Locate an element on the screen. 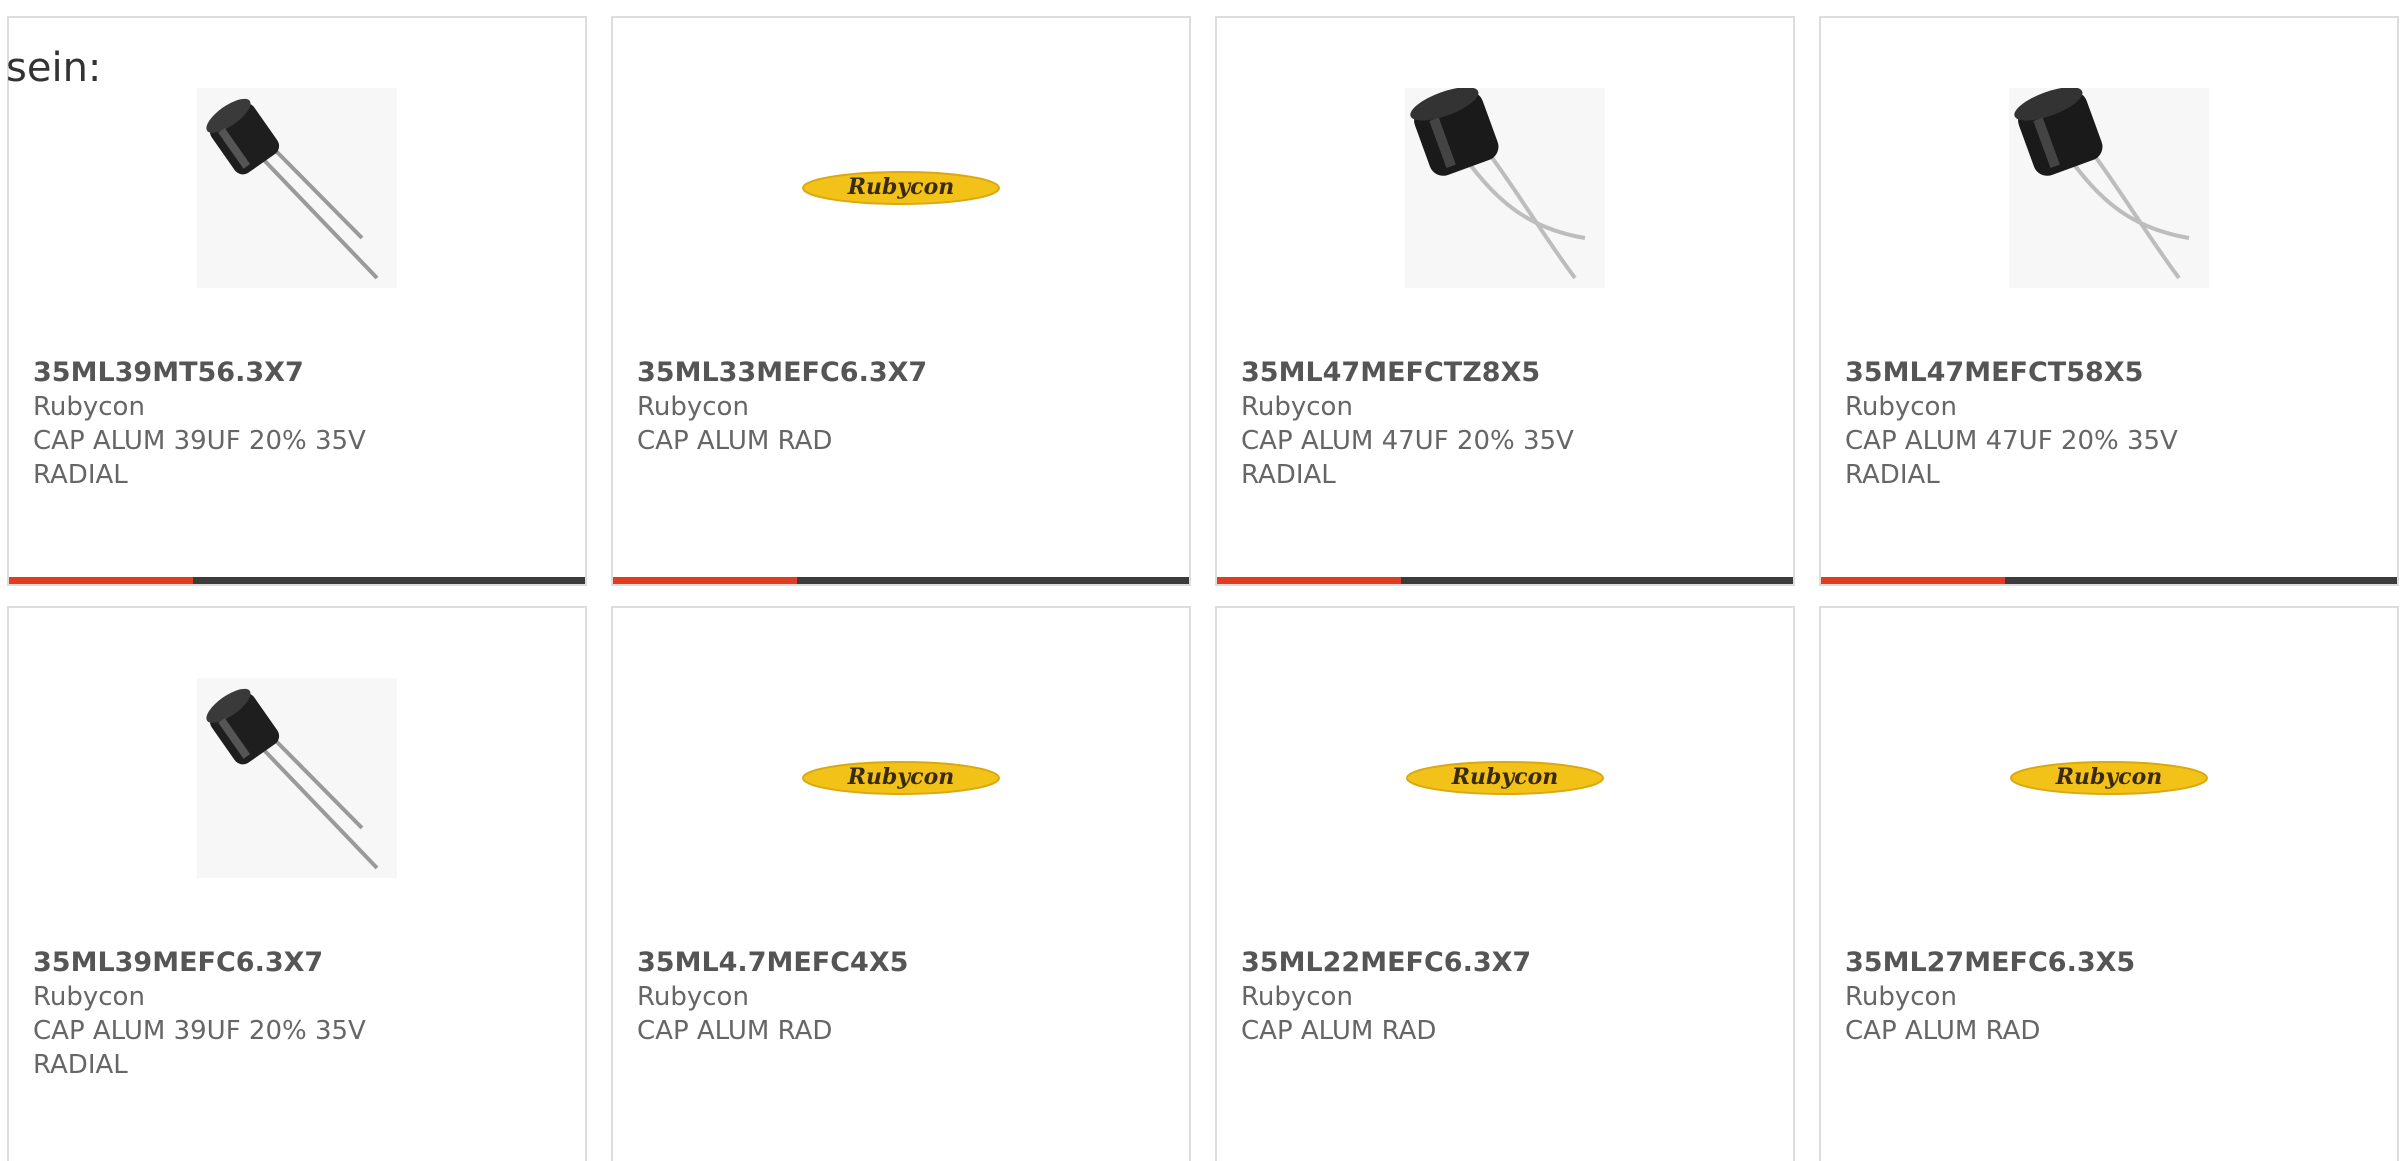 The width and height of the screenshot is (2400, 1161). part-number: 35ML39MEFC6.3X7 is located at coordinates (297, 963).